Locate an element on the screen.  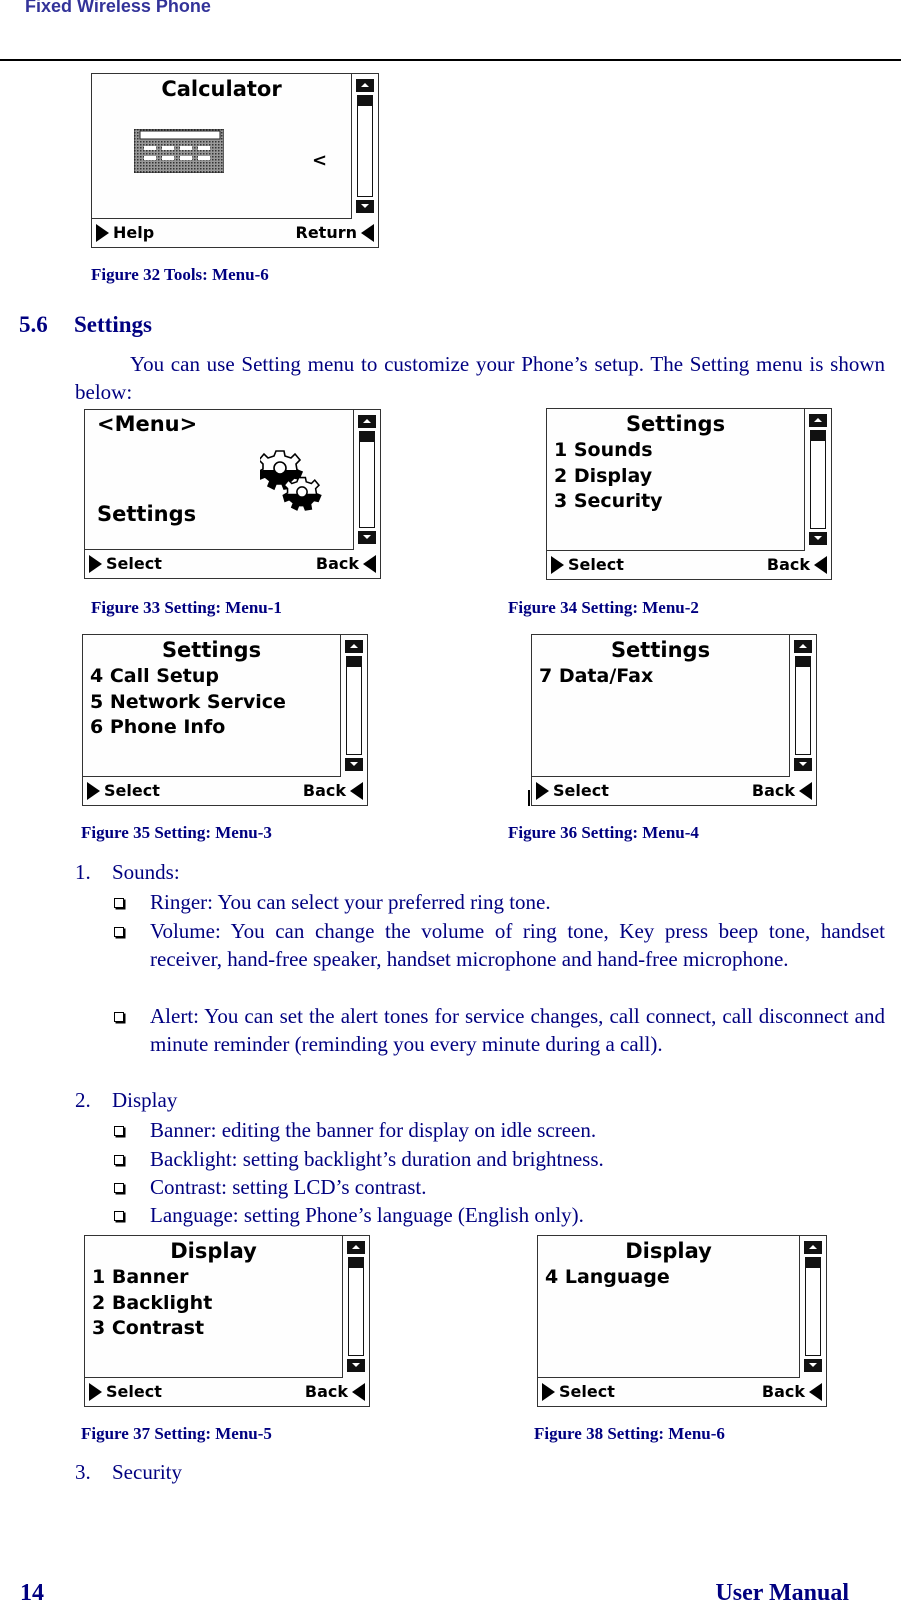
figure-37-caption: Figure 37 Setting: Menu-5 is located at coordinates (176, 1433).